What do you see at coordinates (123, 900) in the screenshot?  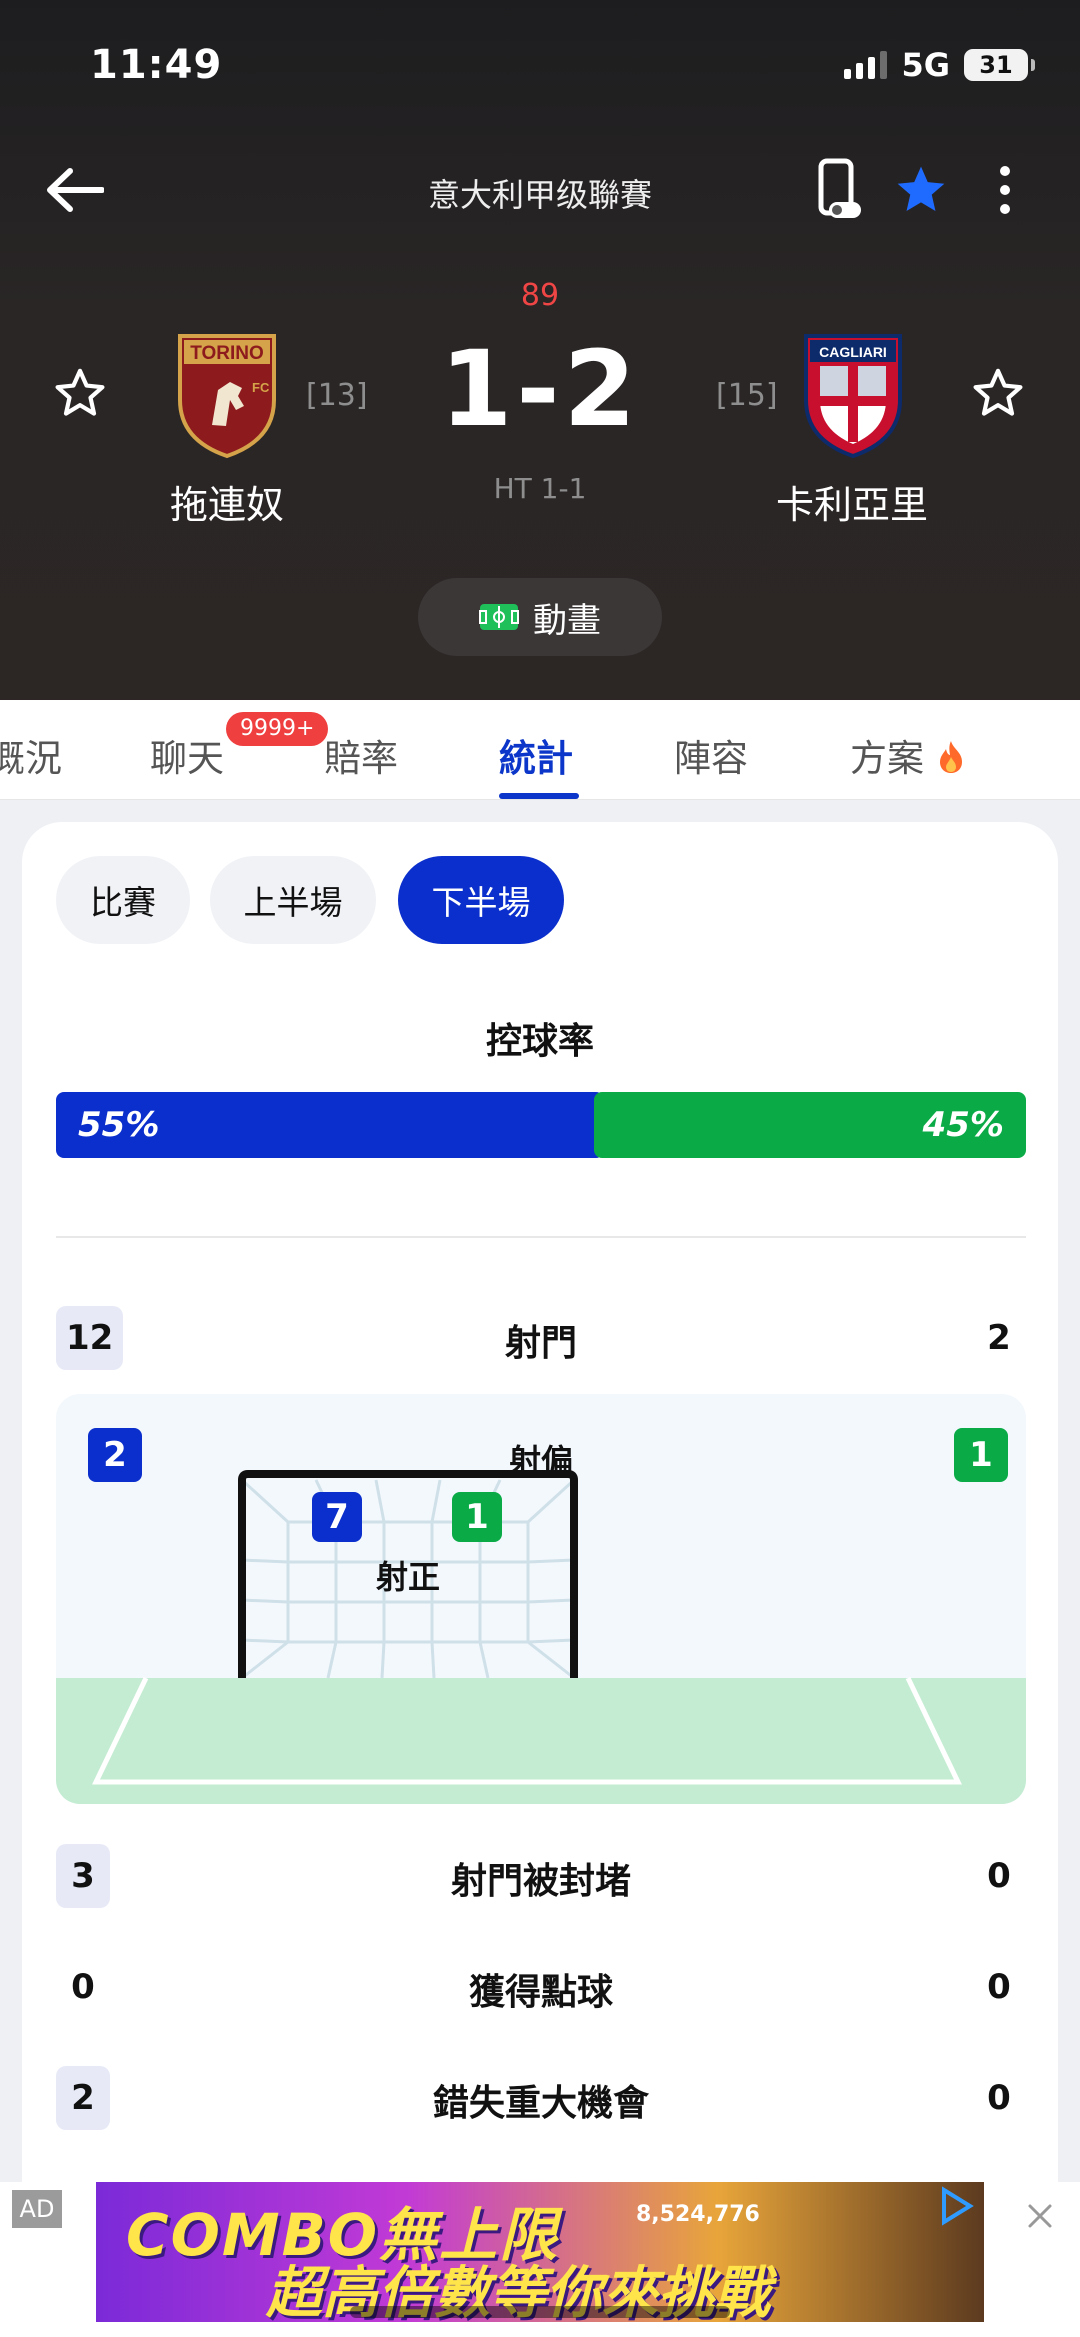 I see `segment-full-match: 比賽` at bounding box center [123, 900].